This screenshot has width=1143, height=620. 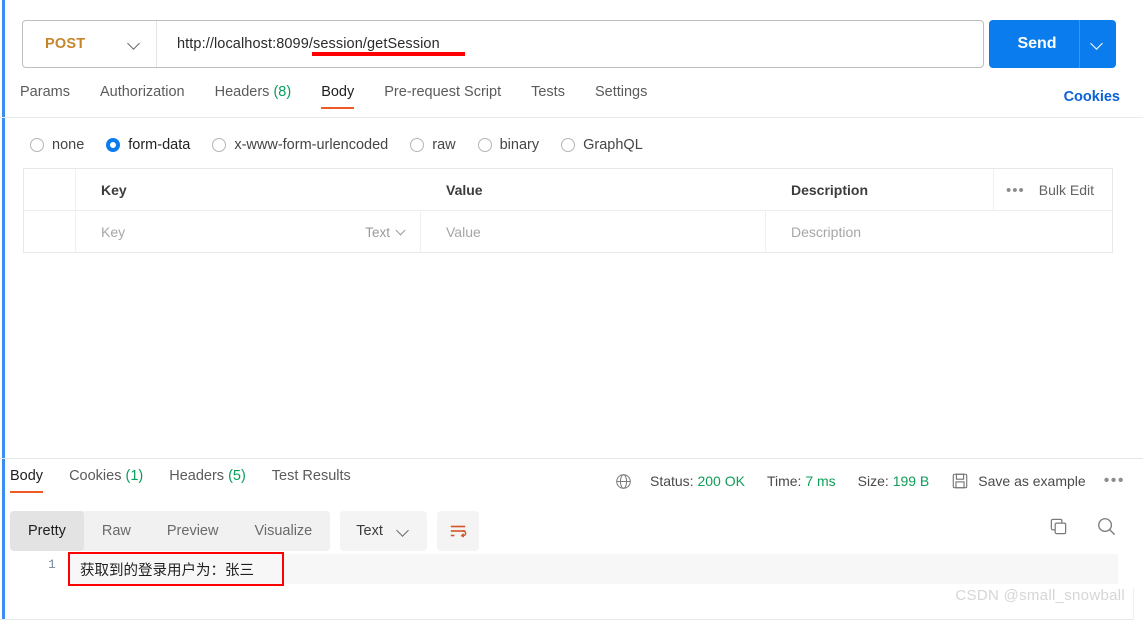 I want to click on view-pretty: Pretty, so click(x=47, y=531).